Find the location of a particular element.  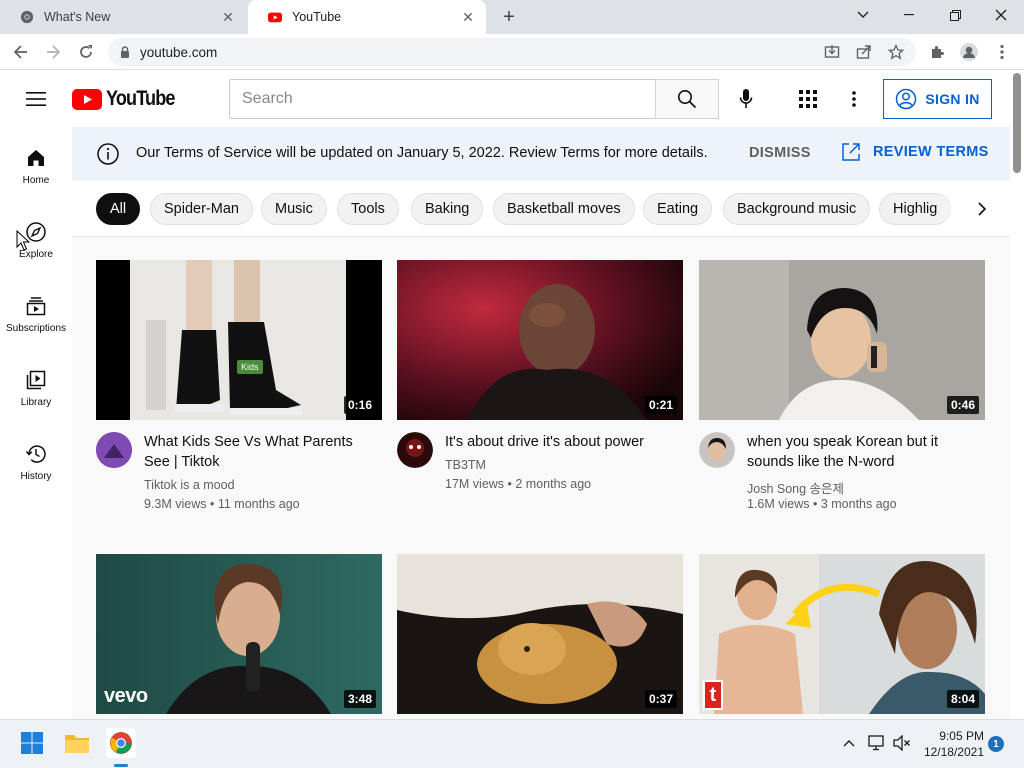

guide-label: History is located at coordinates (36, 476).